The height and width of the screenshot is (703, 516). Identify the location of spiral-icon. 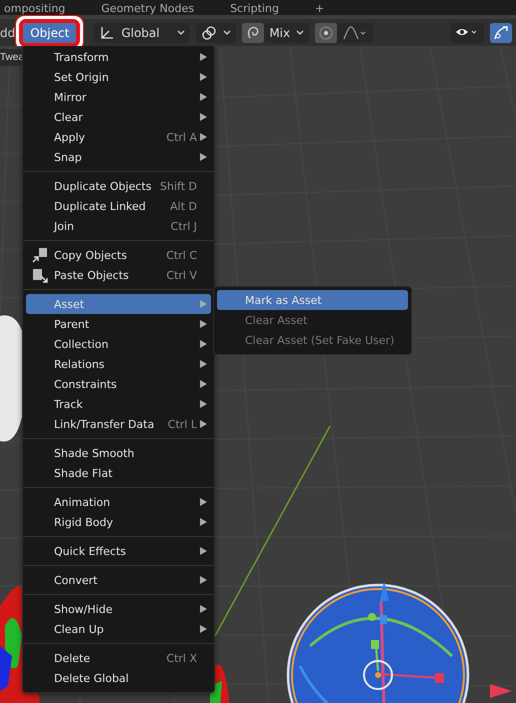
(253, 33).